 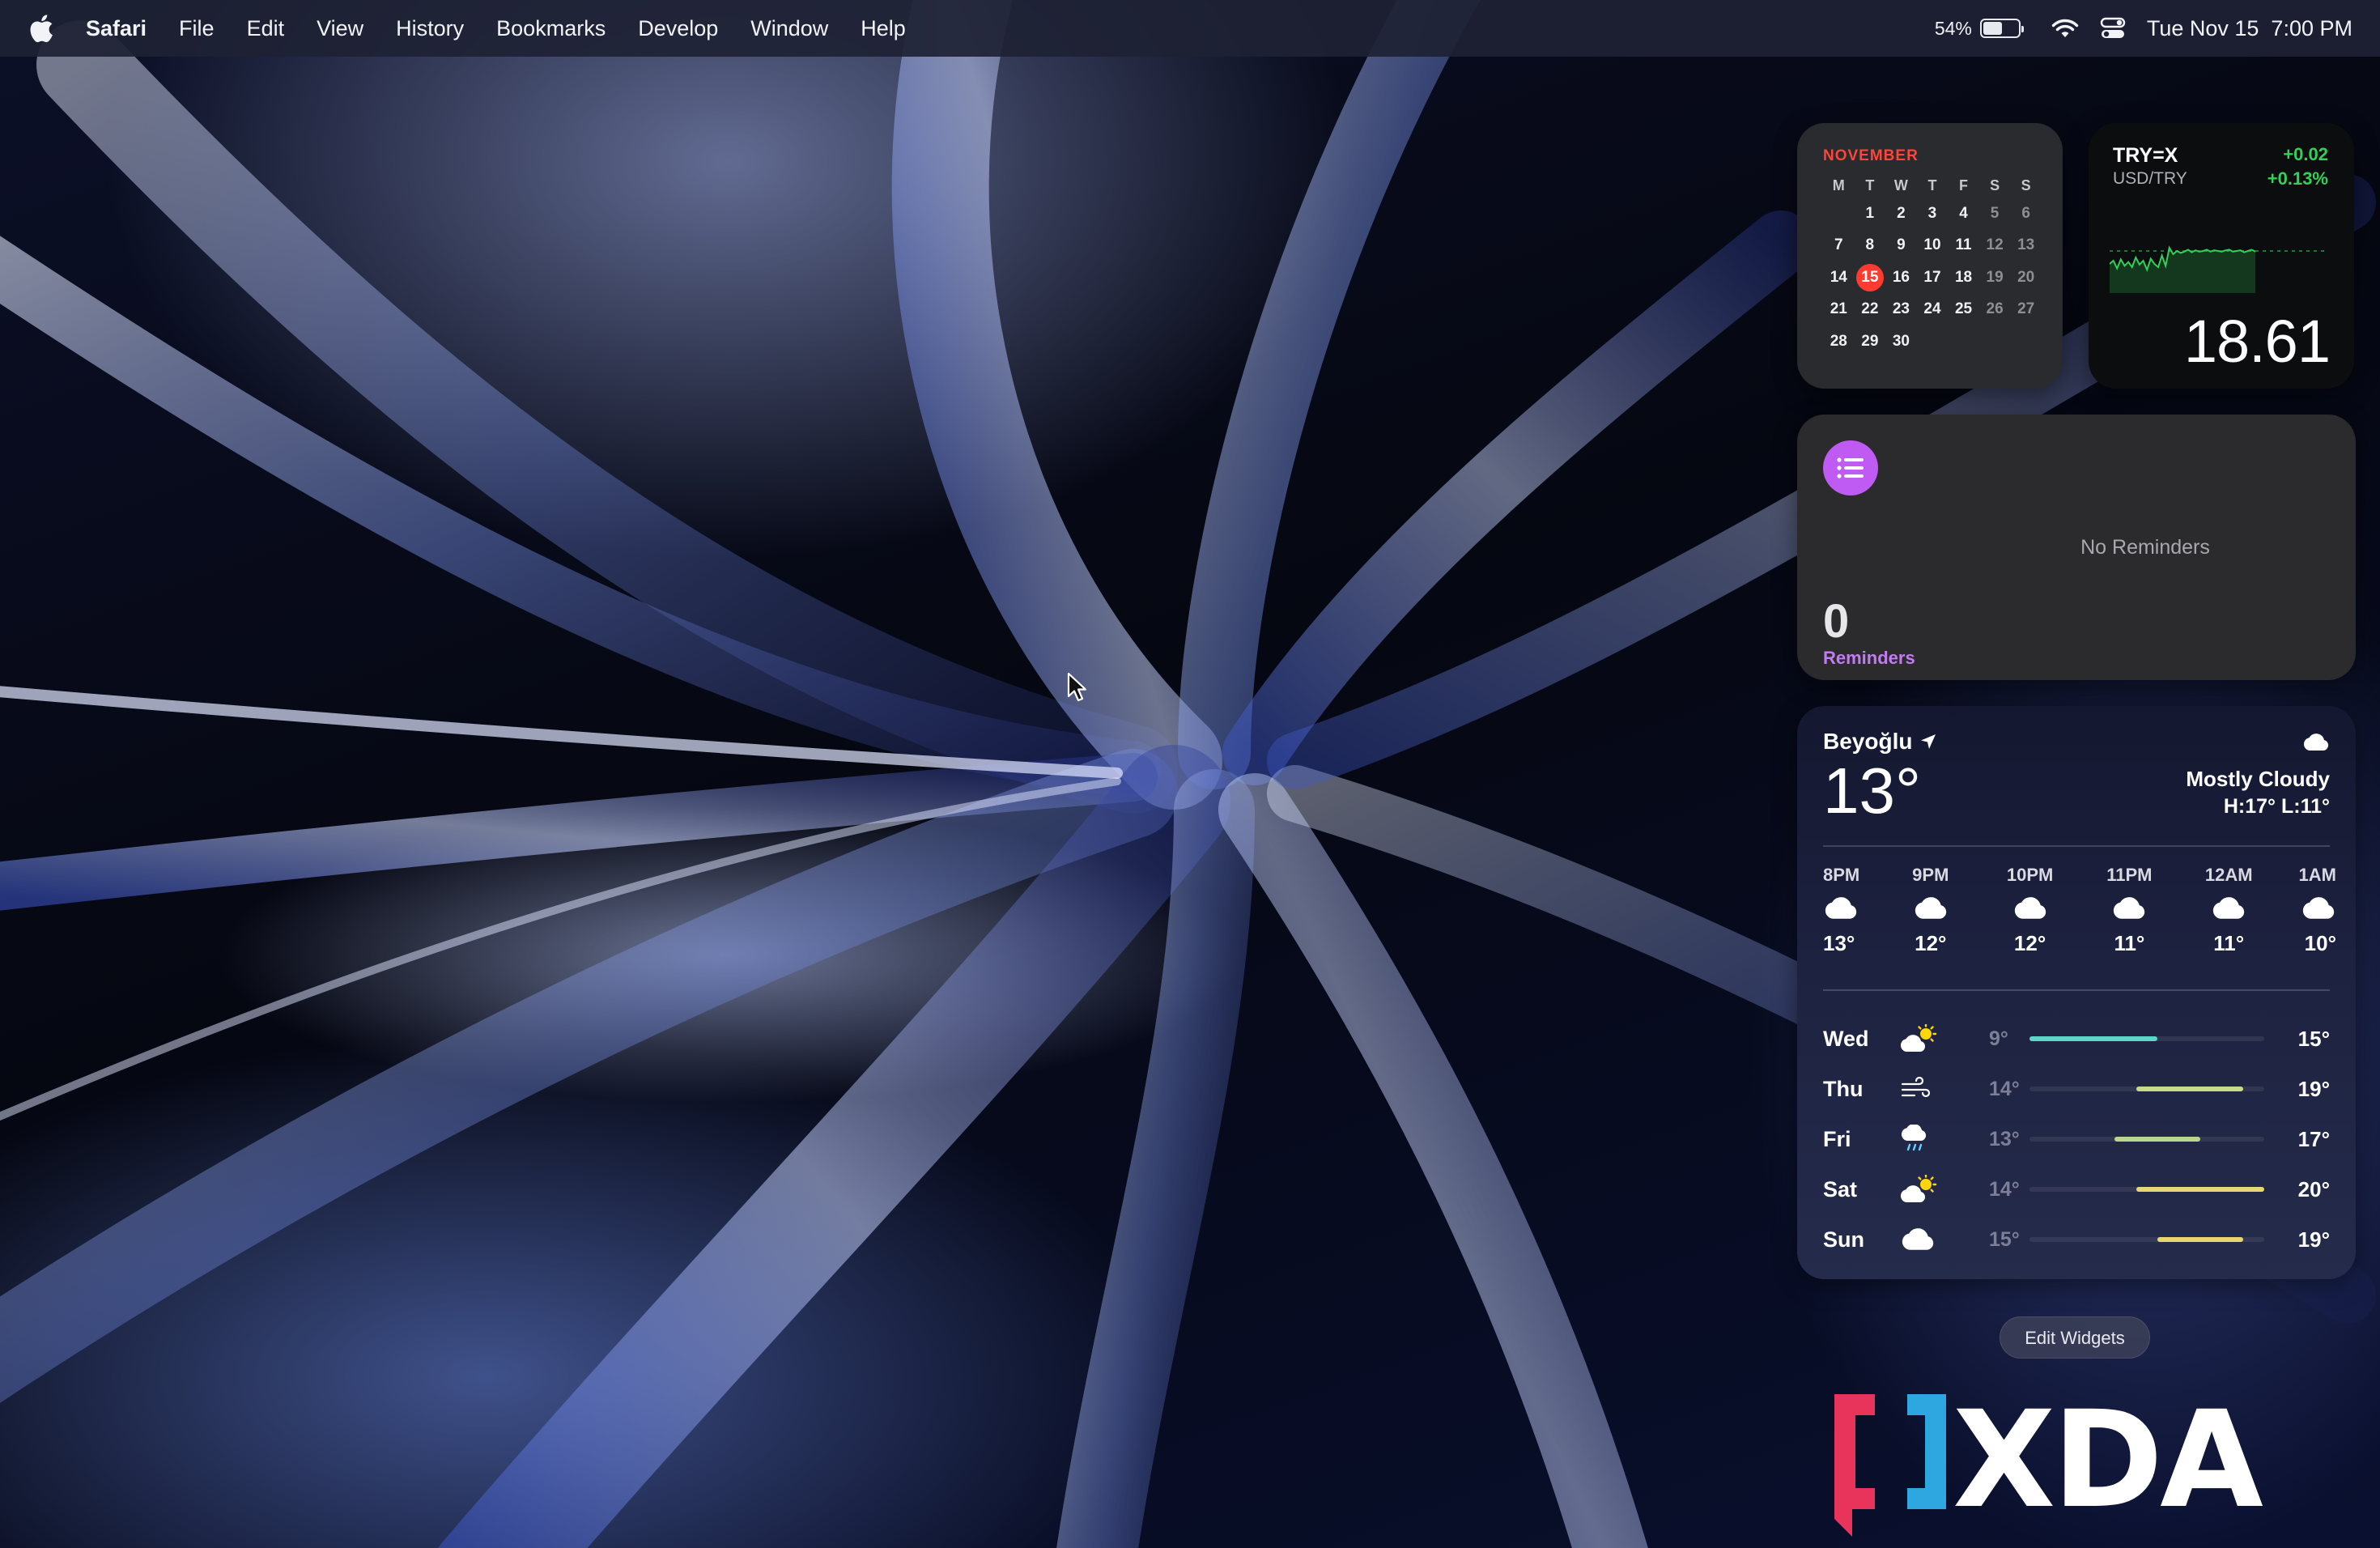 What do you see at coordinates (2076, 1139) in the screenshot?
I see `daily-forecast-row: Fri 13° 17°` at bounding box center [2076, 1139].